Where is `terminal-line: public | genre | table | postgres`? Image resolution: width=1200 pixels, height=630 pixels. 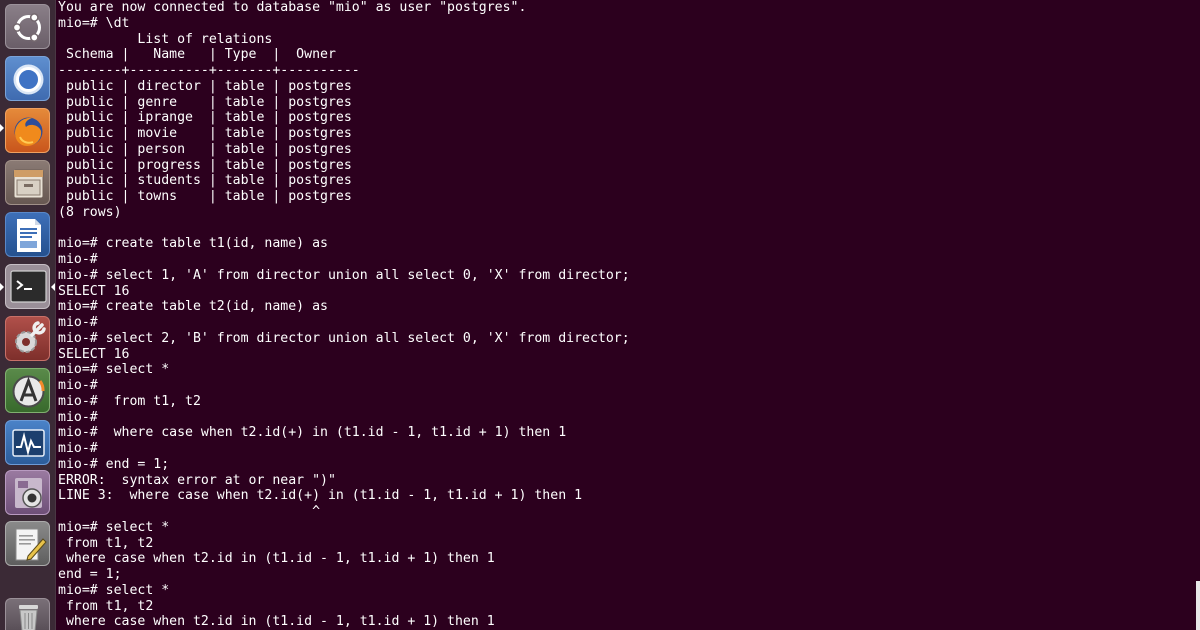 terminal-line: public | genre | table | postgres is located at coordinates (205, 102).